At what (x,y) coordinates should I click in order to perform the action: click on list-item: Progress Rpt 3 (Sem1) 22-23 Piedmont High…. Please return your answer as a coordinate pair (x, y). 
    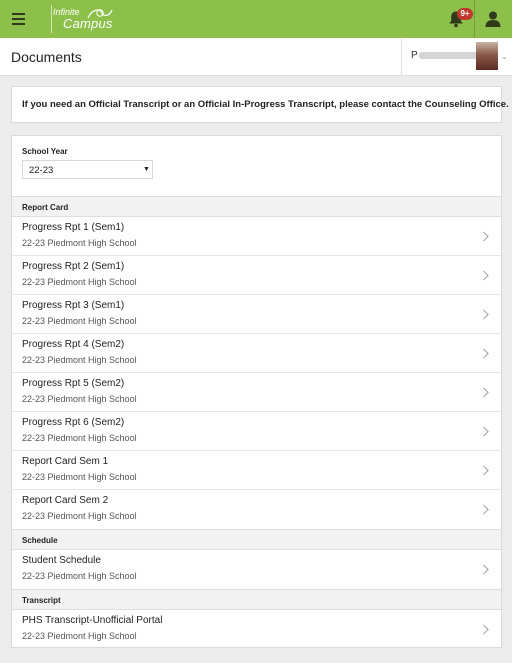
    Looking at the image, I should click on (256, 314).